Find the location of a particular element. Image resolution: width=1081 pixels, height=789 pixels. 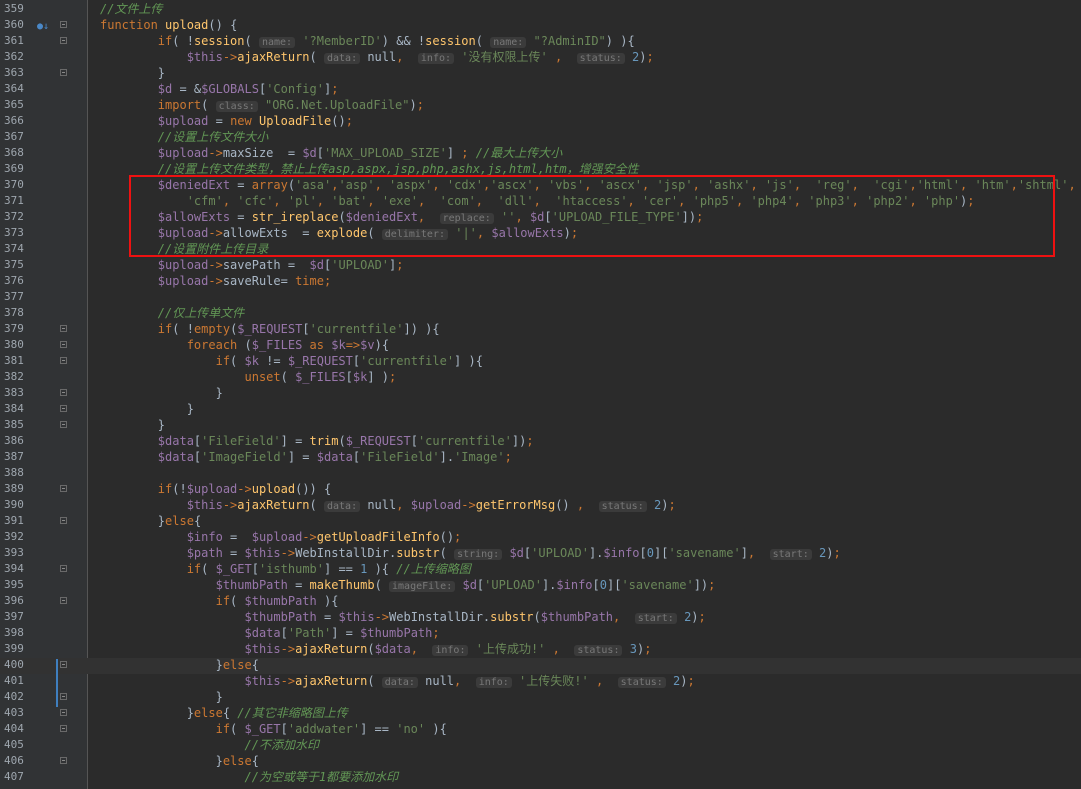

code-text: unset( $_FILES[$k] ); is located at coordinates (320, 377).